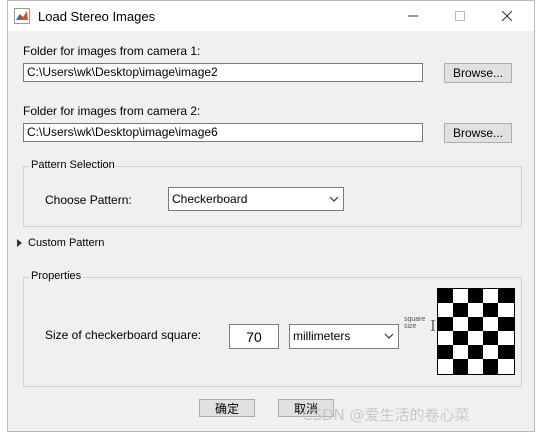 The height and width of the screenshot is (434, 536). What do you see at coordinates (415, 323) in the screenshot?
I see `square-size-annotation: square size` at bounding box center [415, 323].